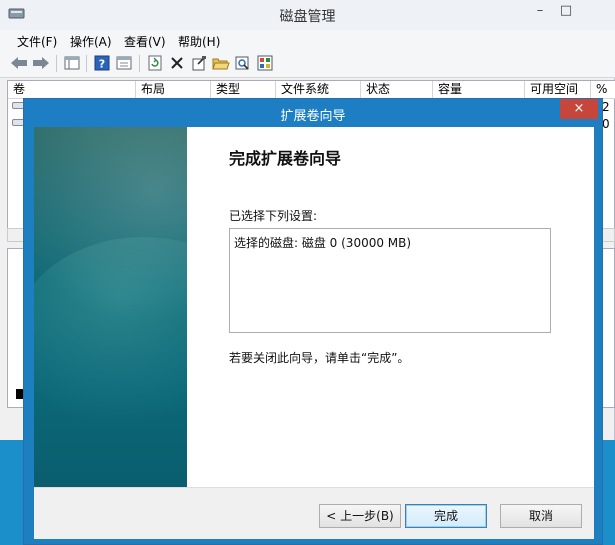 The height and width of the screenshot is (545, 615). What do you see at coordinates (19, 63) in the screenshot?
I see `back-arrow-icon` at bounding box center [19, 63].